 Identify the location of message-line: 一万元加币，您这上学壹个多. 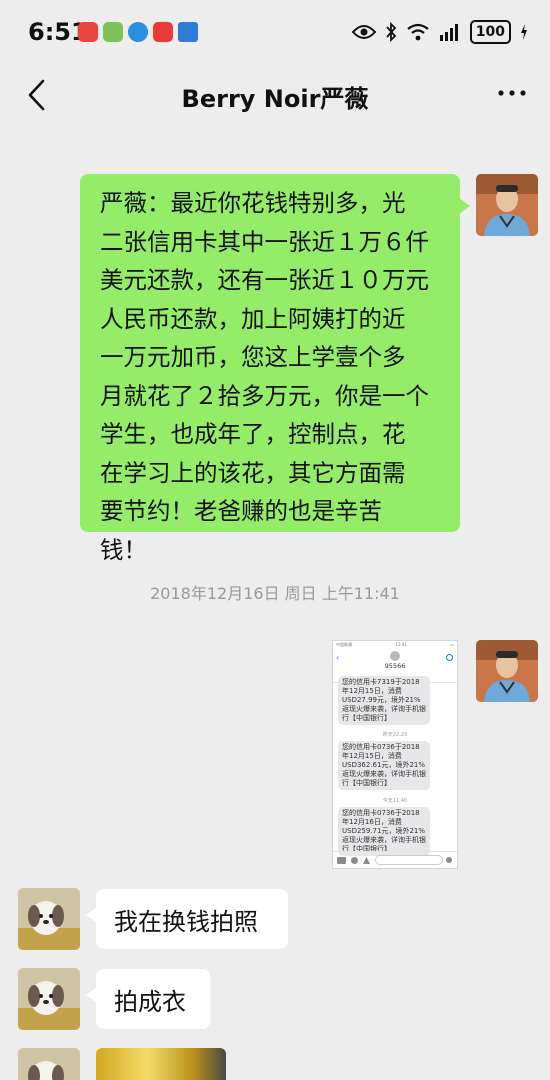
(253, 357).